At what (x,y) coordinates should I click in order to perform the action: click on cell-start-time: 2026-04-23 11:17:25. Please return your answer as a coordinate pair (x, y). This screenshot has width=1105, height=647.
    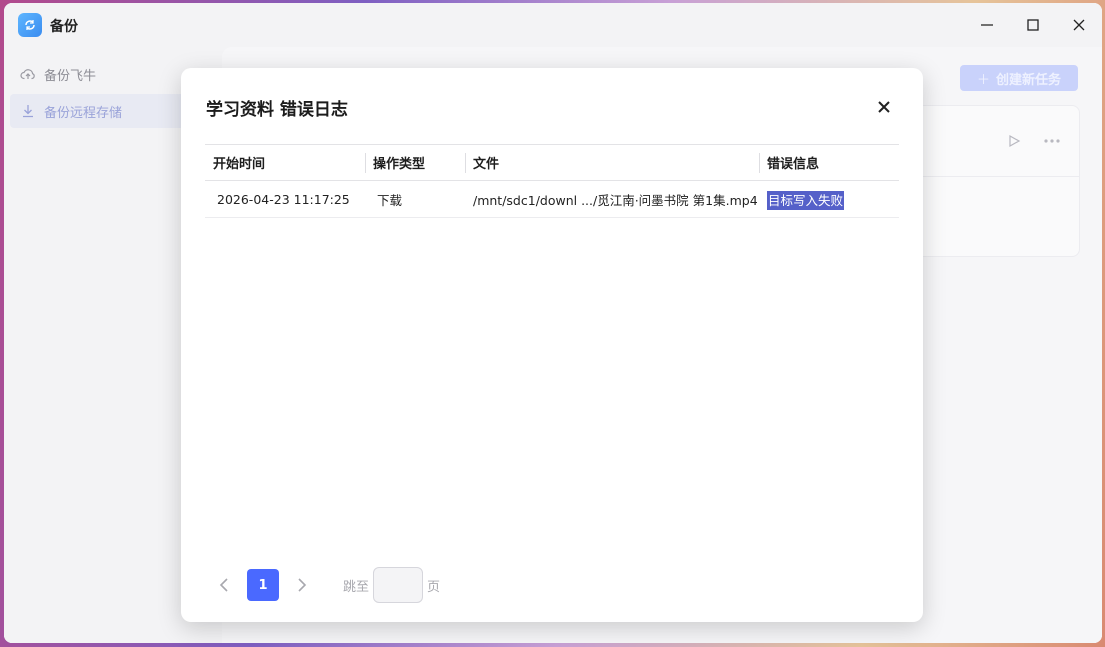
    Looking at the image, I should click on (285, 199).